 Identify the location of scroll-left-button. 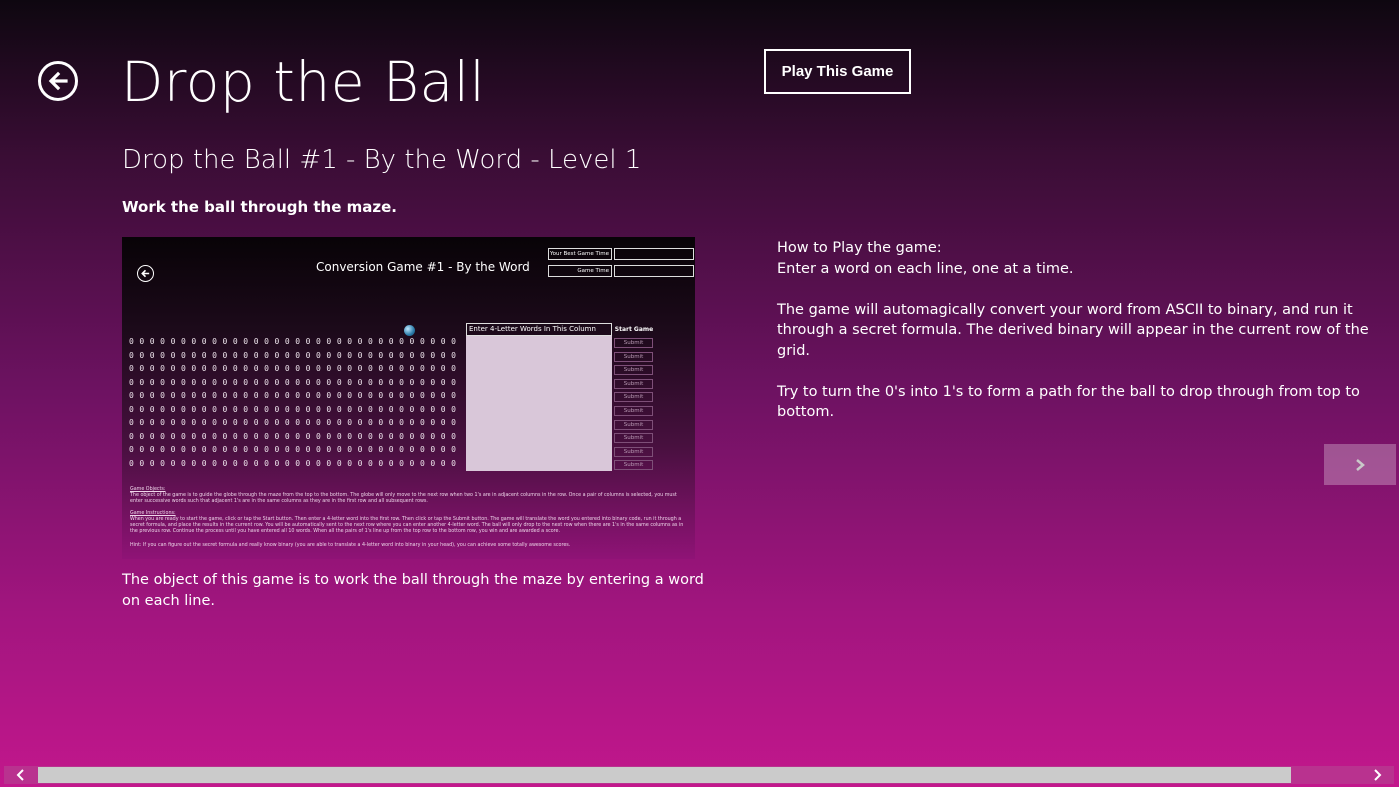
(21, 775).